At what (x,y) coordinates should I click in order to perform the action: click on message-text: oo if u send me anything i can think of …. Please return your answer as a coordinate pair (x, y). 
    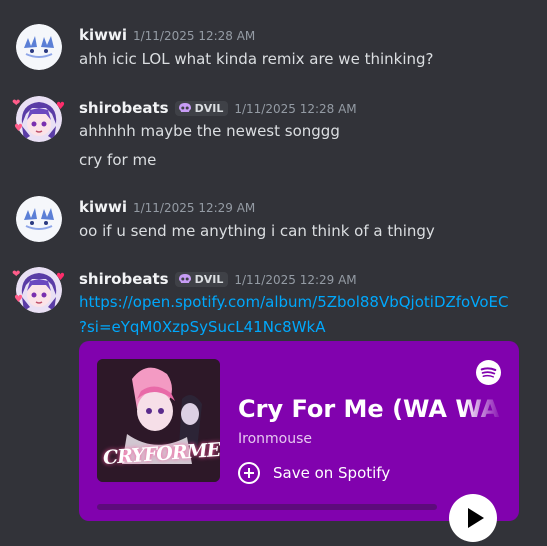
    Looking at the image, I should click on (257, 231).